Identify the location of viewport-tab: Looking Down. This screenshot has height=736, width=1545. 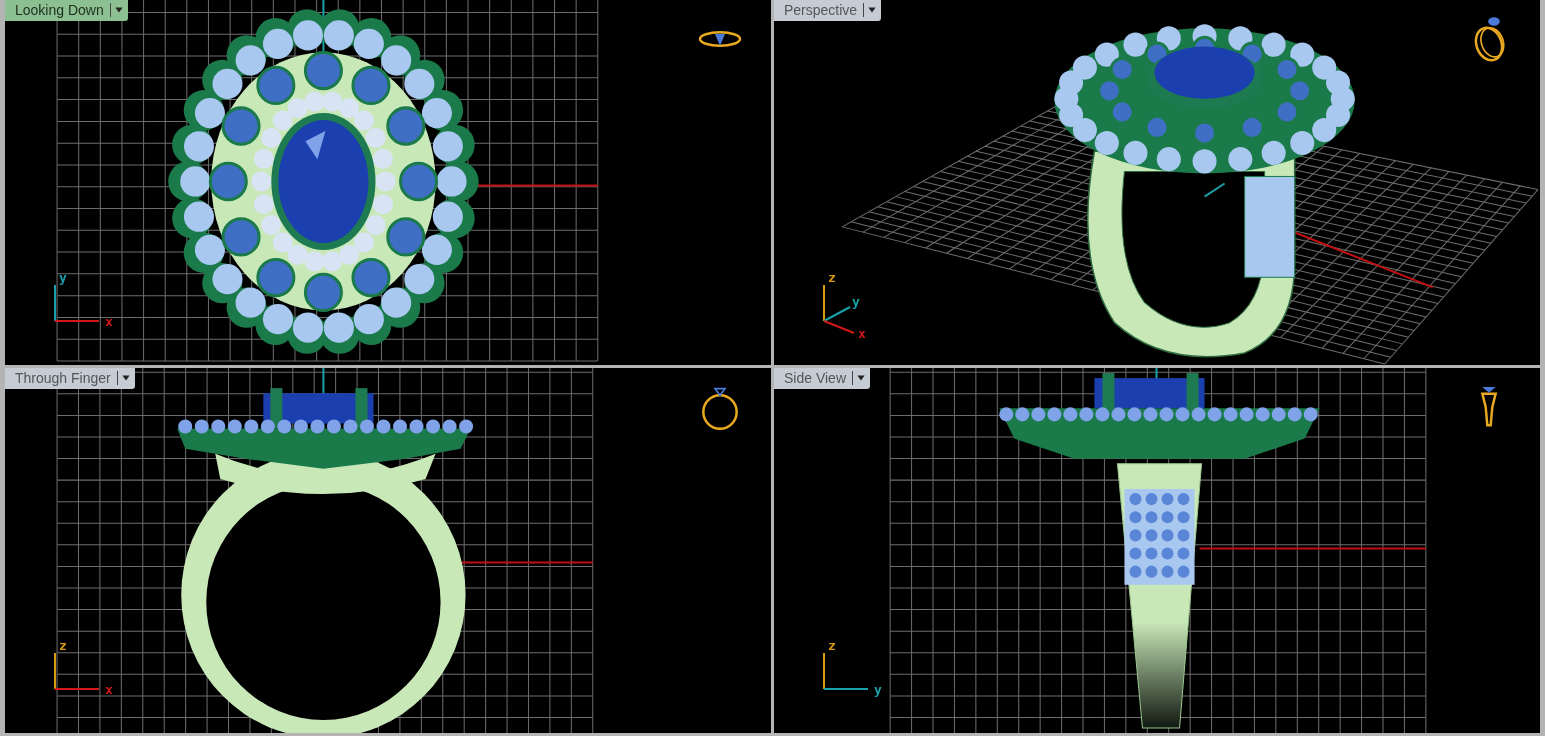
(66, 10).